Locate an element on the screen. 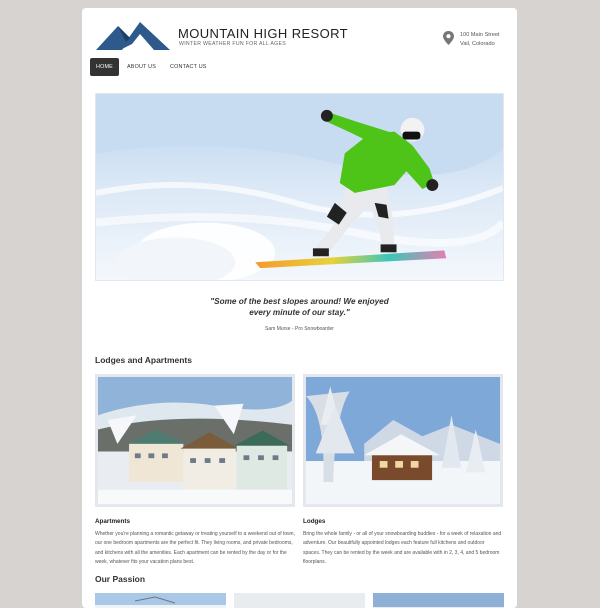  lodges-section-heading: Lodges and Apartments is located at coordinates (143, 360).